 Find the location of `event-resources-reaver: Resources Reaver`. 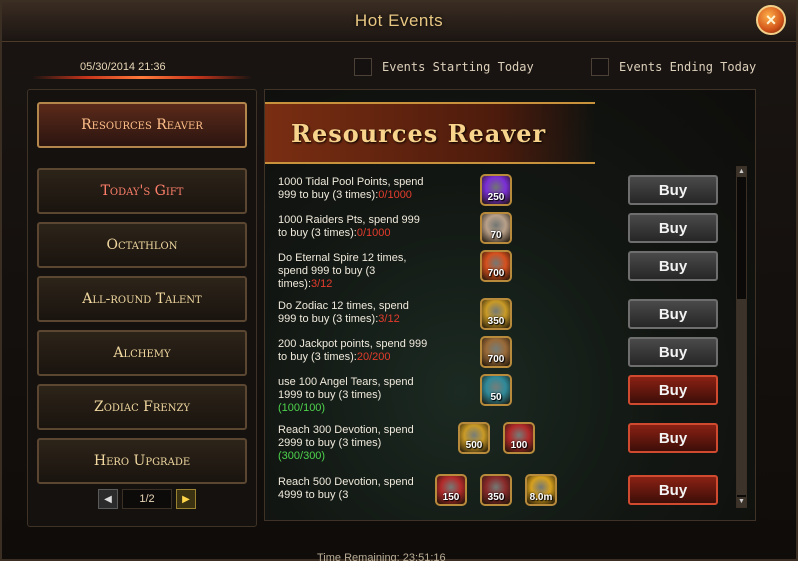

event-resources-reaver: Resources Reaver is located at coordinates (142, 125).